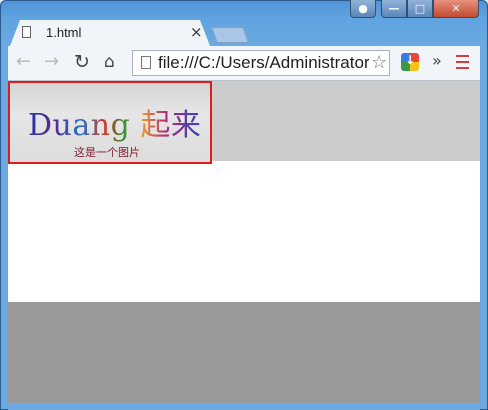 The image size is (488, 410). Describe the element at coordinates (410, 60) in the screenshot. I see `download-arrow-icon: ↓` at that location.